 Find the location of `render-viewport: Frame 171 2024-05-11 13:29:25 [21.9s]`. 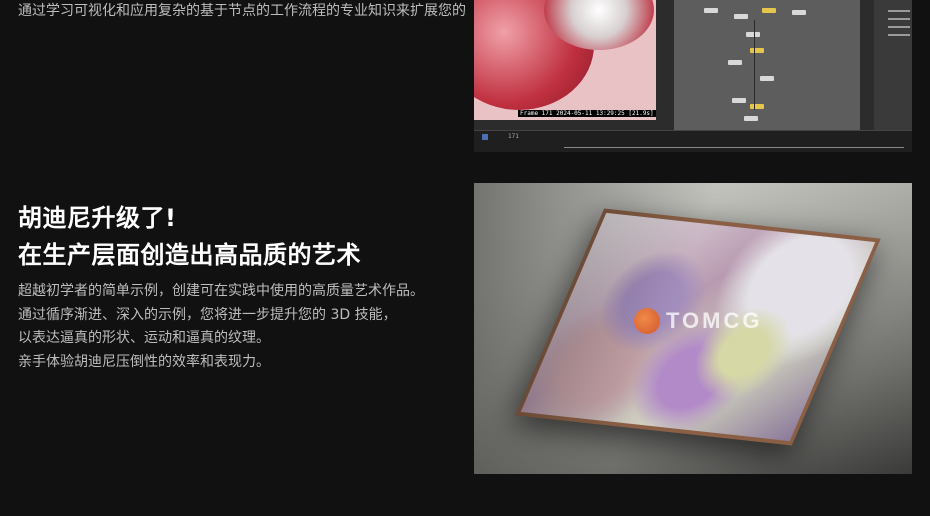

render-viewport: Frame 171 2024-05-11 13:29:25 [21.9s] is located at coordinates (565, 60).